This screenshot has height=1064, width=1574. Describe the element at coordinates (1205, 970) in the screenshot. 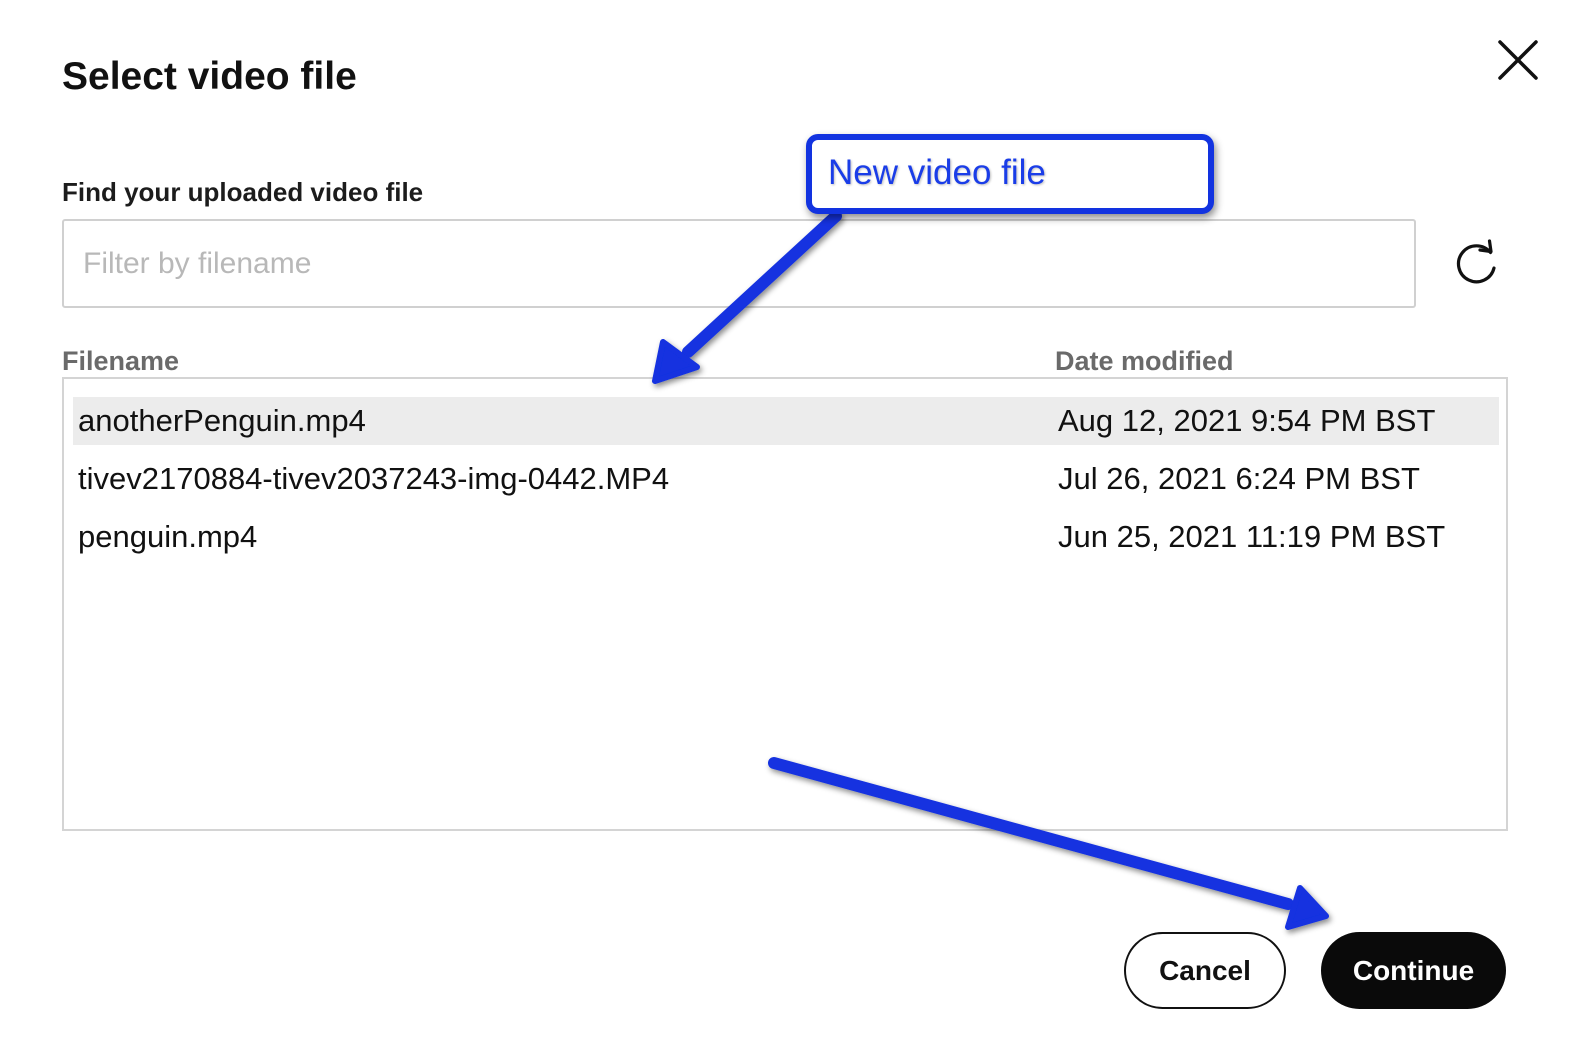

I see `cancel-button: Cancel` at that location.